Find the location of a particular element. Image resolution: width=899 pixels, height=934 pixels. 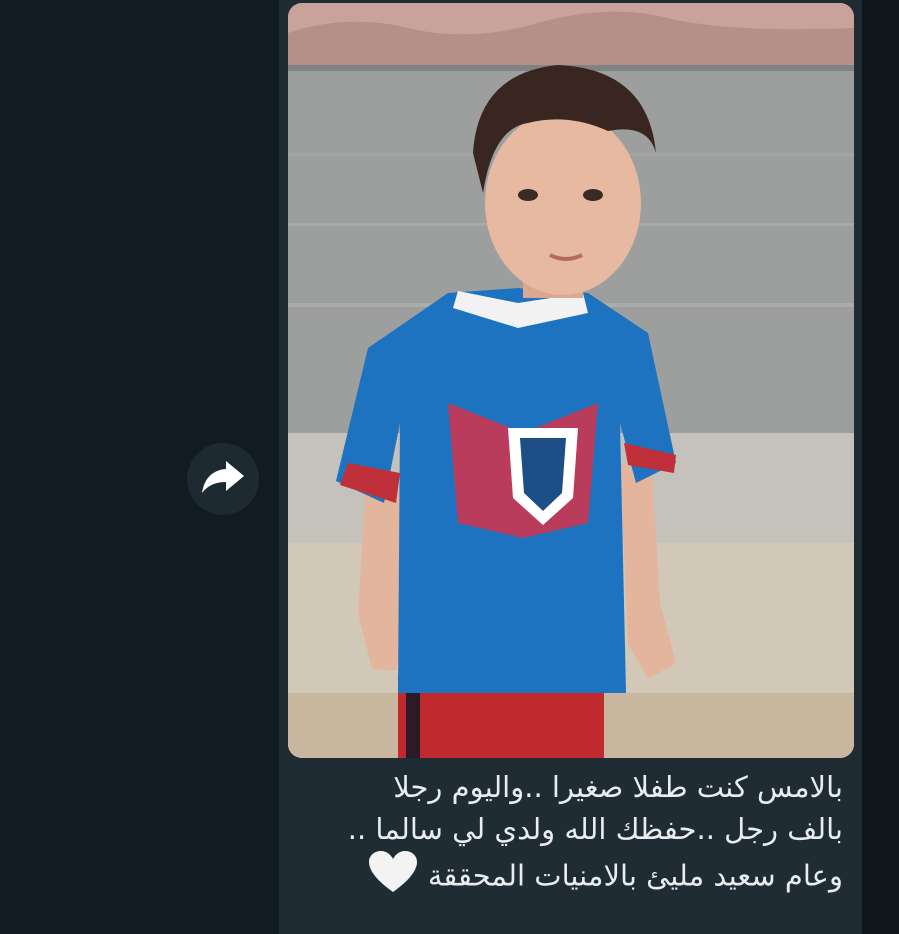

caption-line-1: بالامس كنت طفلا صغيرا ..واليوم رجلا is located at coordinates (618, 787).